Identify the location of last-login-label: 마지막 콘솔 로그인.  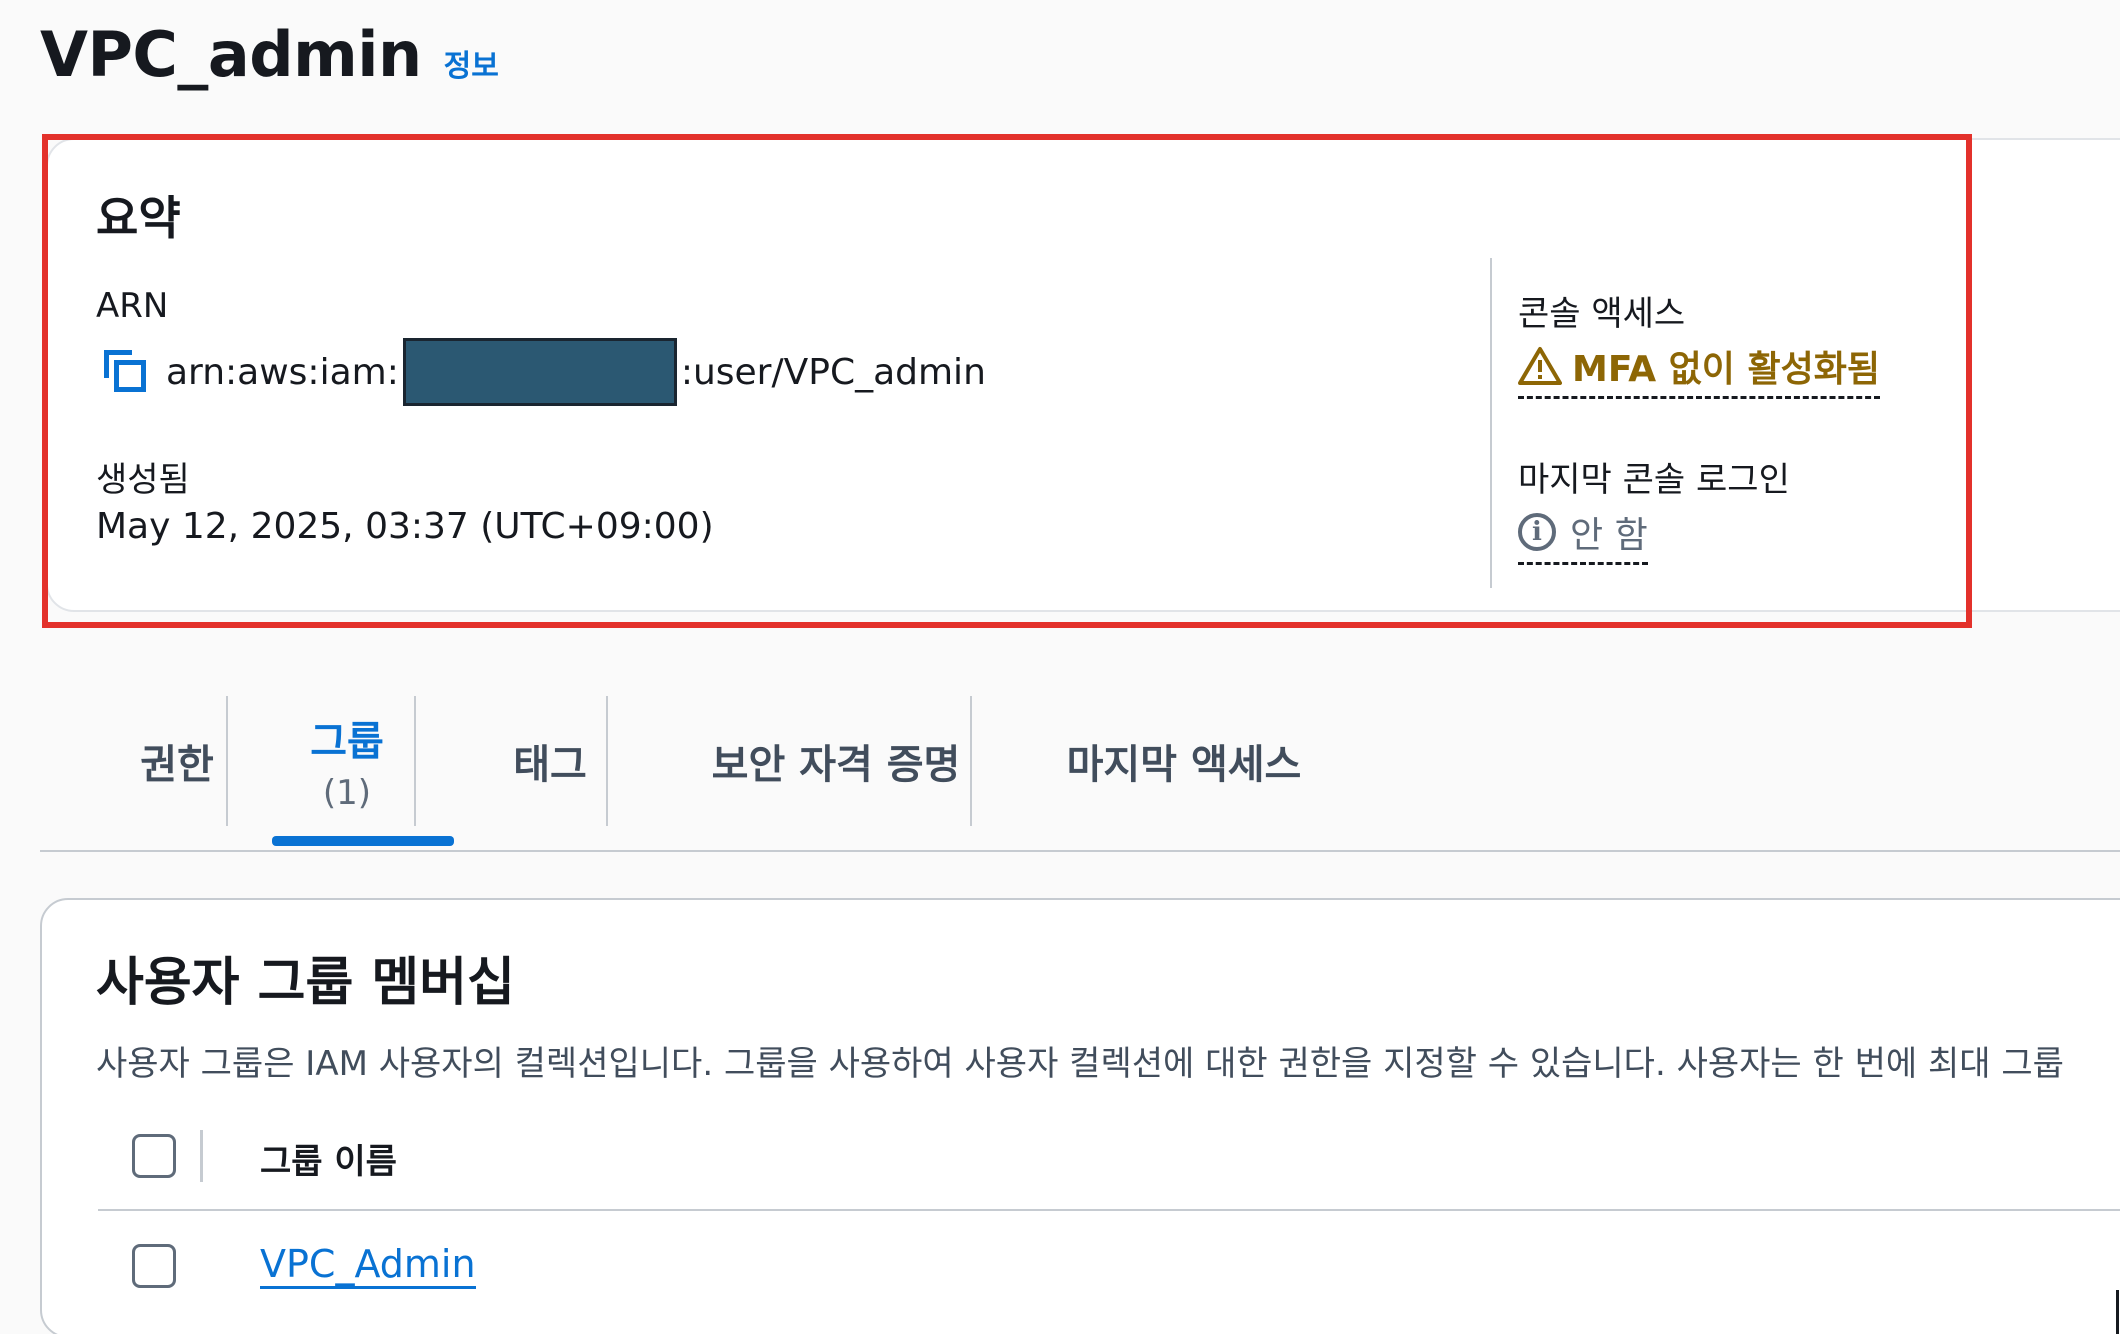
(1654, 480).